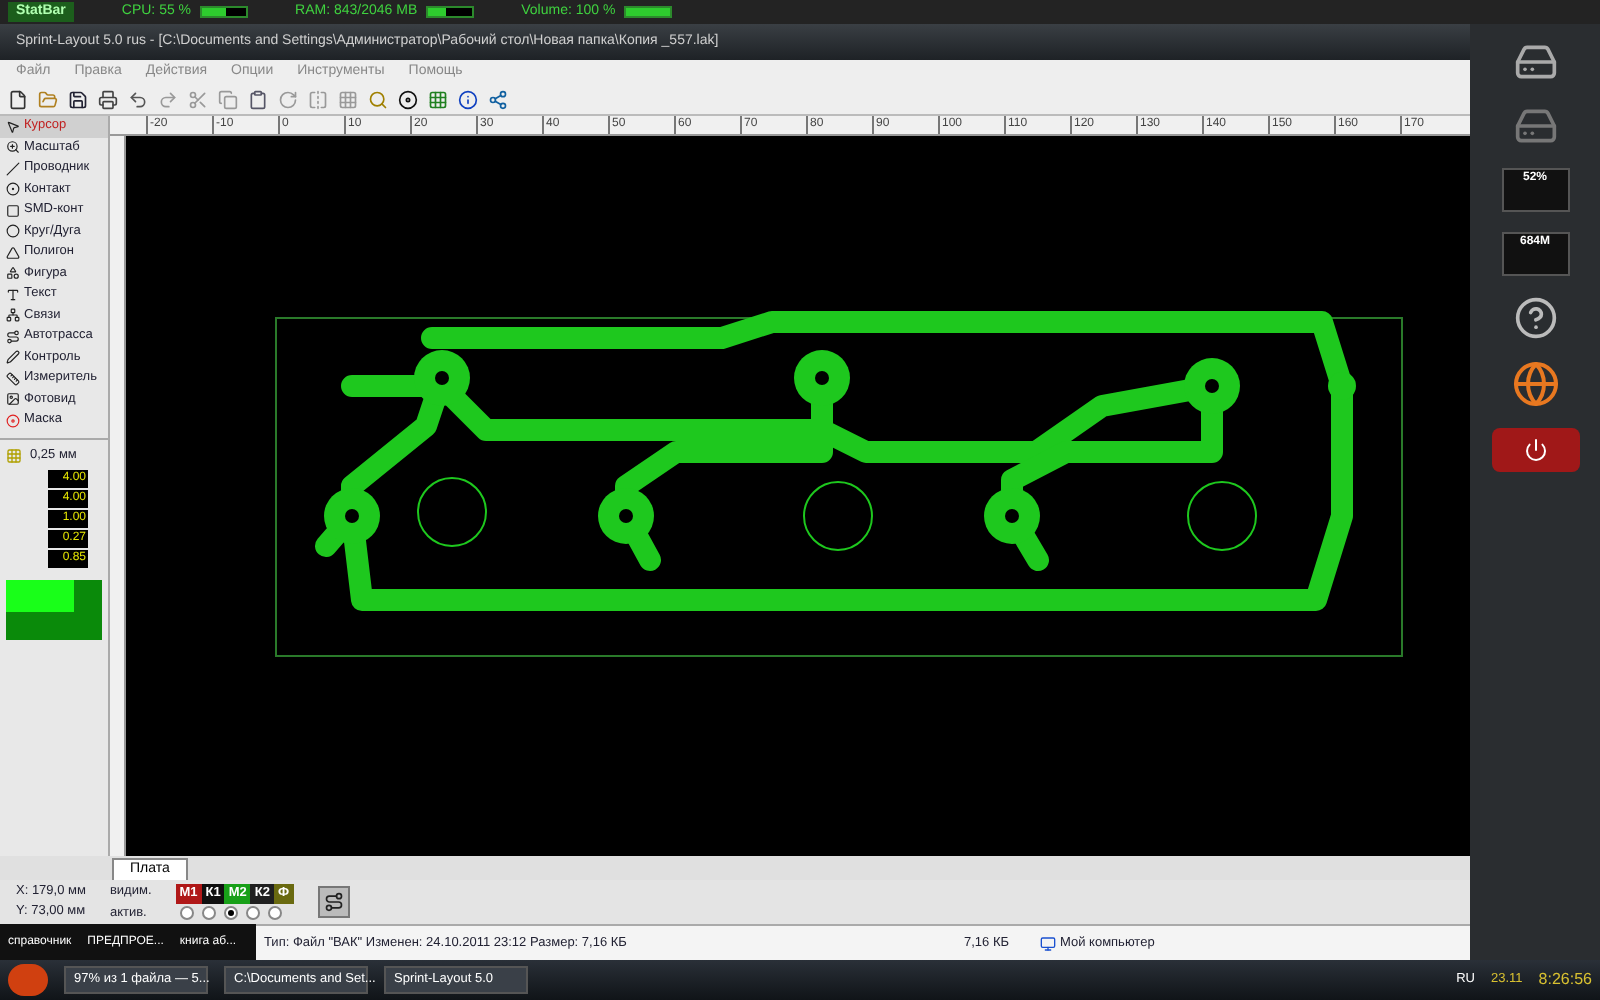 Image resolution: width=1600 pixels, height=1000 pixels. I want to click on share-icon, so click(498, 99).